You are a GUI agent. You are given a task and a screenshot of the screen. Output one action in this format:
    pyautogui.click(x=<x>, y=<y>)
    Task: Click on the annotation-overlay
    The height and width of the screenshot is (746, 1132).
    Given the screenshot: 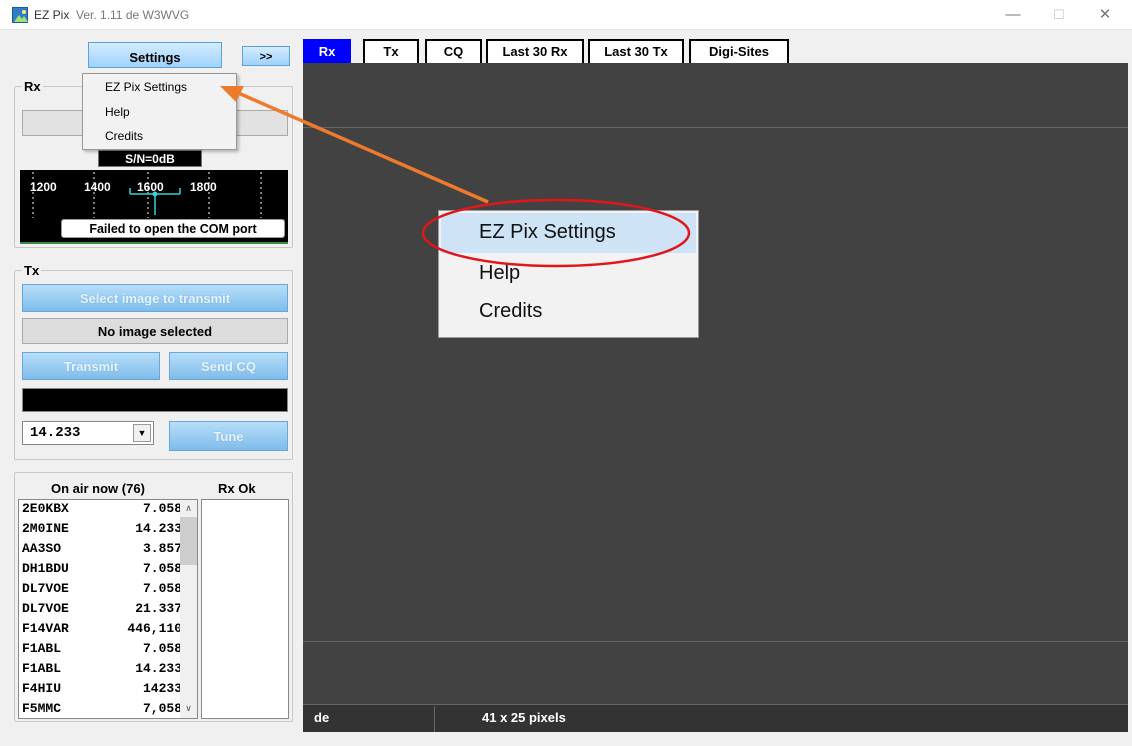 What is the action you would take?
    pyautogui.click(x=455, y=177)
    